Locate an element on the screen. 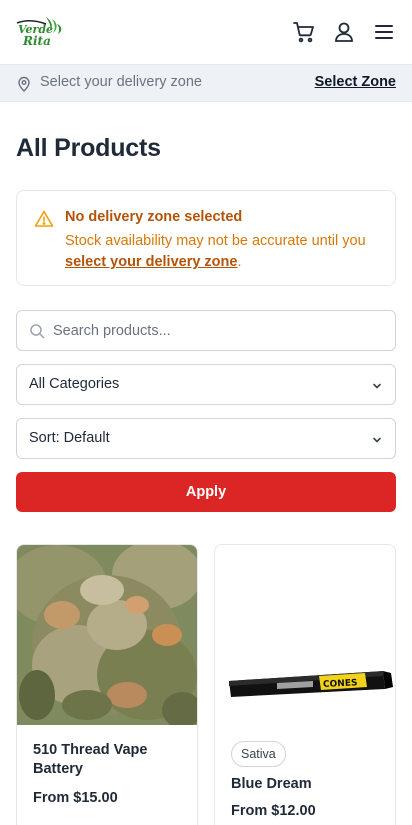  search-field is located at coordinates (206, 330).